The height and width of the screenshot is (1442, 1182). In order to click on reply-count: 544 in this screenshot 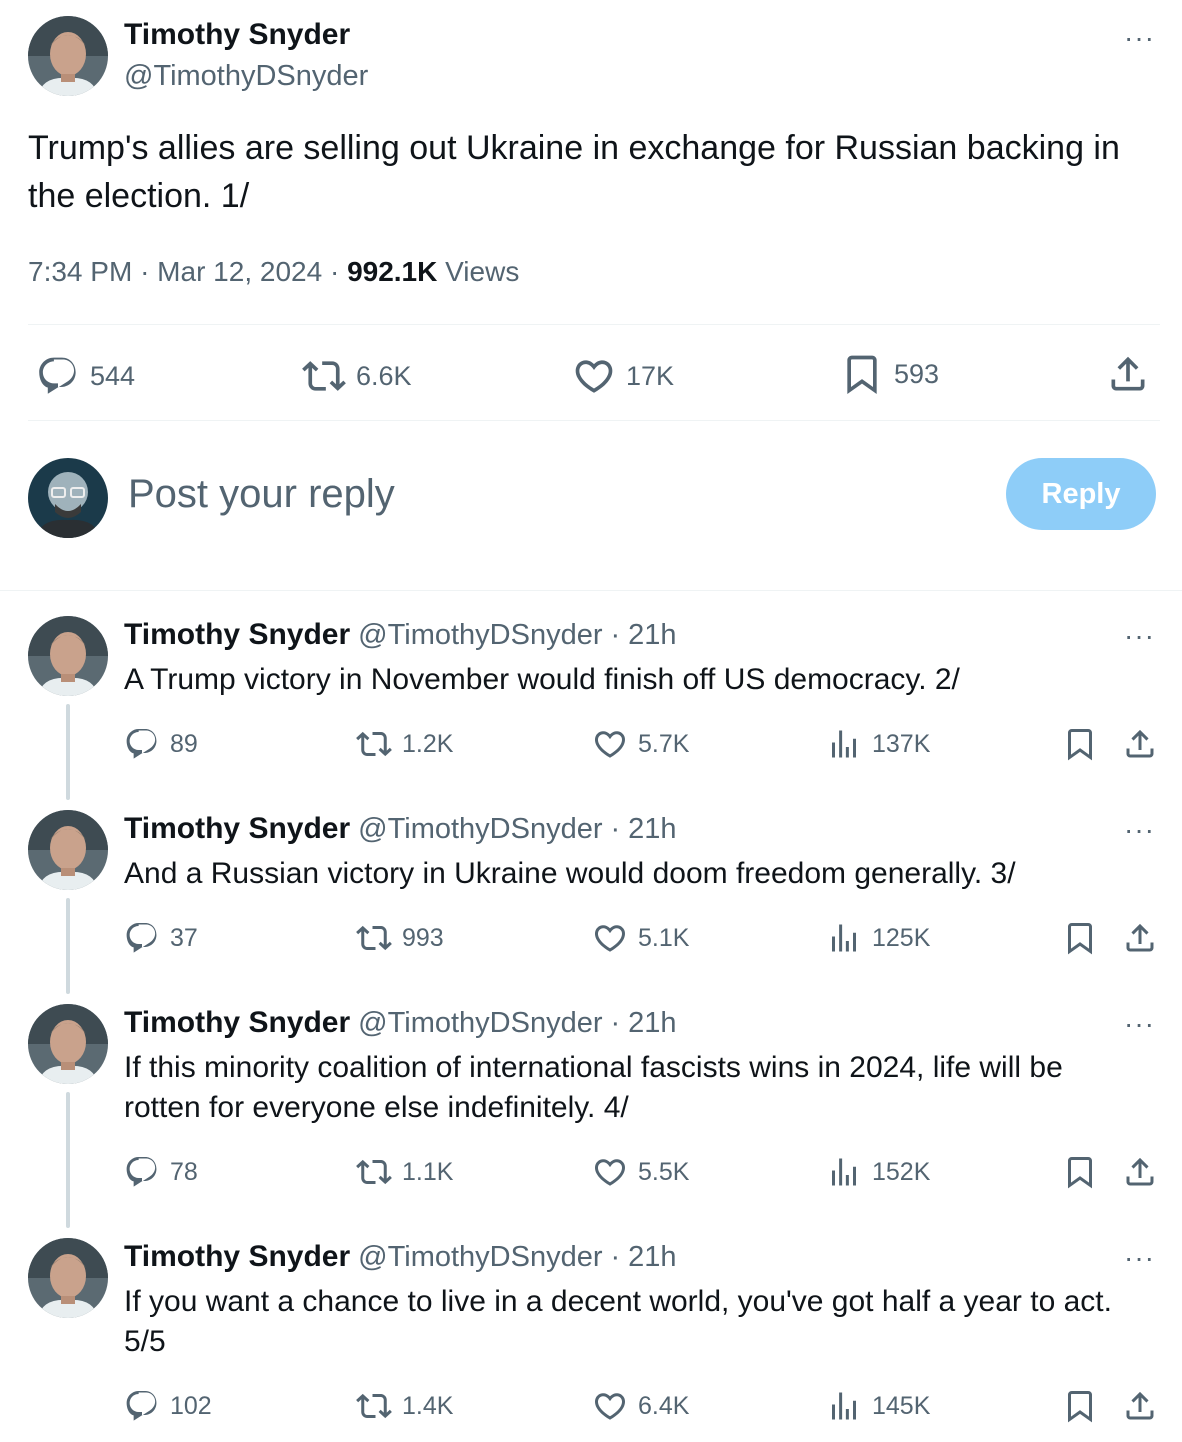, I will do `click(113, 375)`.